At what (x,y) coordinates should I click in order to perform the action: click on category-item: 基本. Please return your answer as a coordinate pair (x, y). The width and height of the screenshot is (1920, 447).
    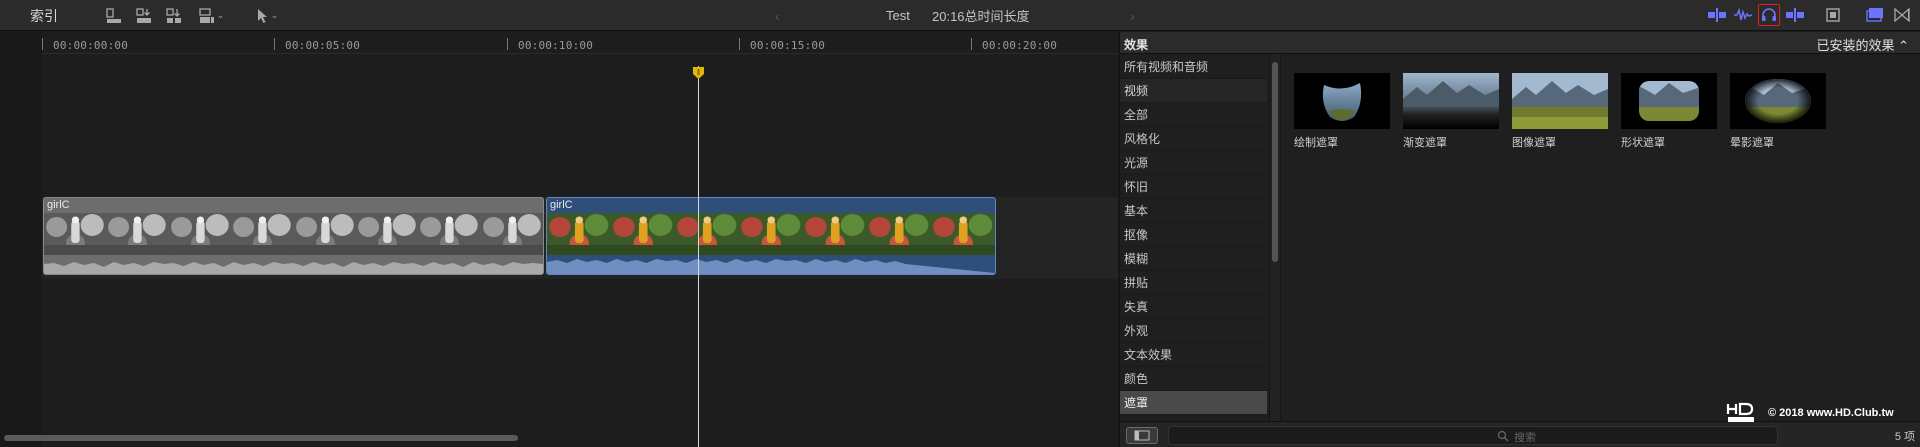
    Looking at the image, I should click on (1193, 211).